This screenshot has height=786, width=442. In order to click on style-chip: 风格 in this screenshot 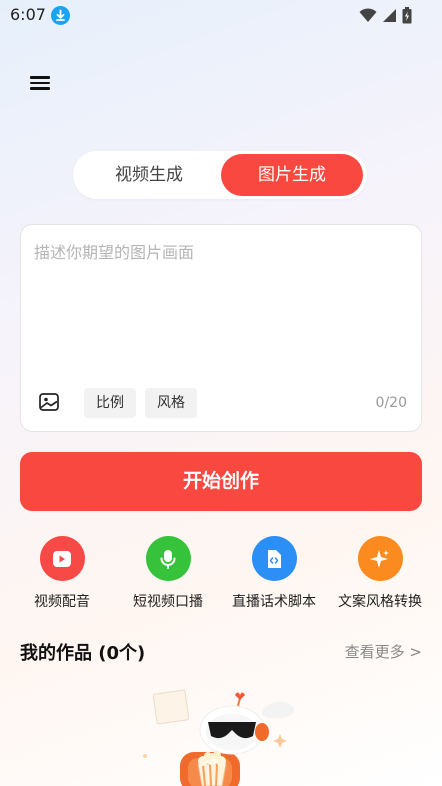, I will do `click(171, 403)`.